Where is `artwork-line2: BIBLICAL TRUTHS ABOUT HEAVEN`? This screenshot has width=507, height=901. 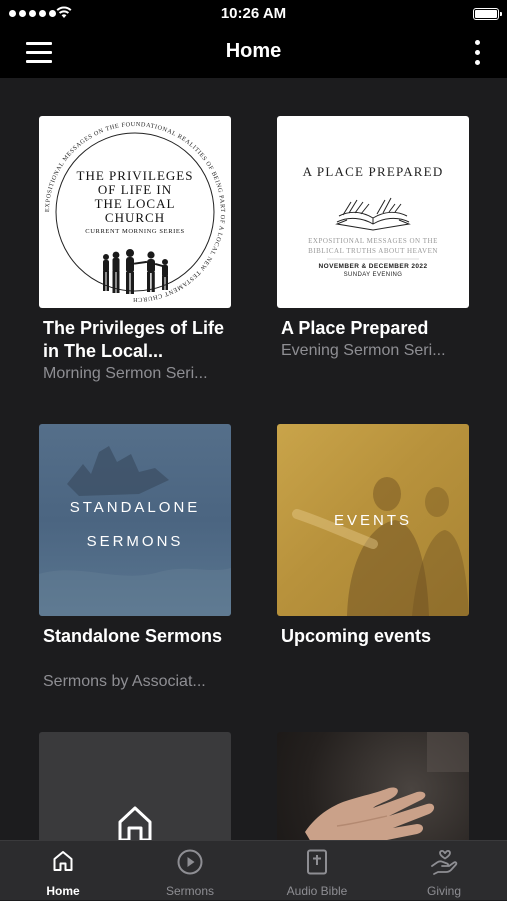
artwork-line2: BIBLICAL TRUTHS ABOUT HEAVEN is located at coordinates (373, 251).